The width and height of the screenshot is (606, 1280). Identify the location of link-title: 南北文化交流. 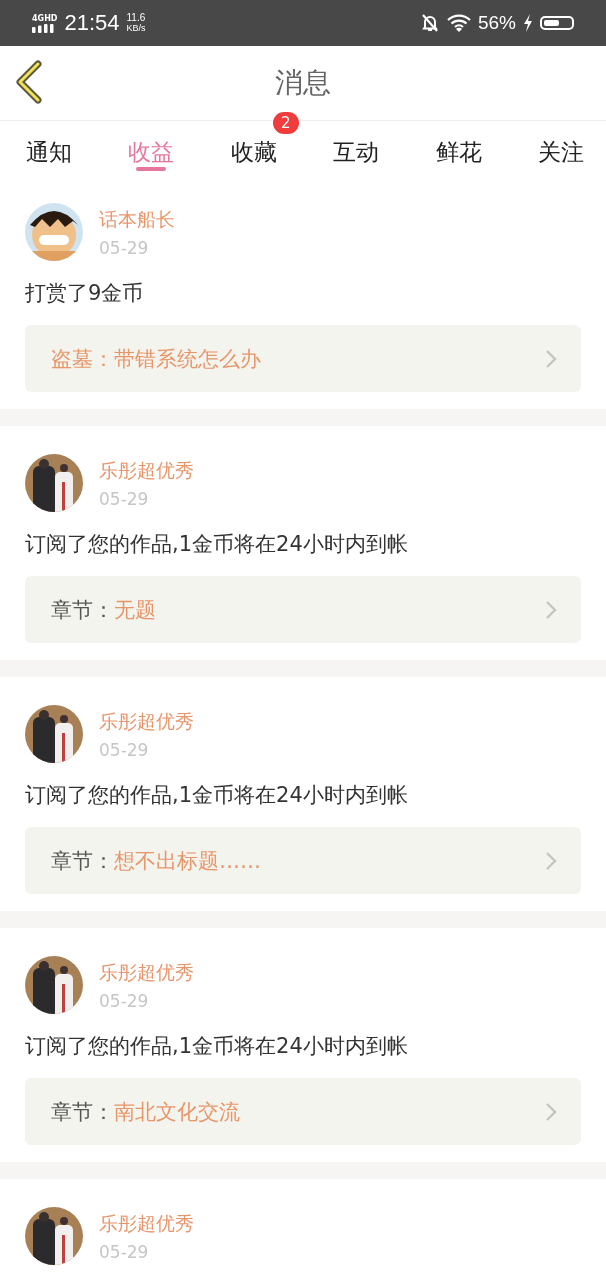
(177, 1112).